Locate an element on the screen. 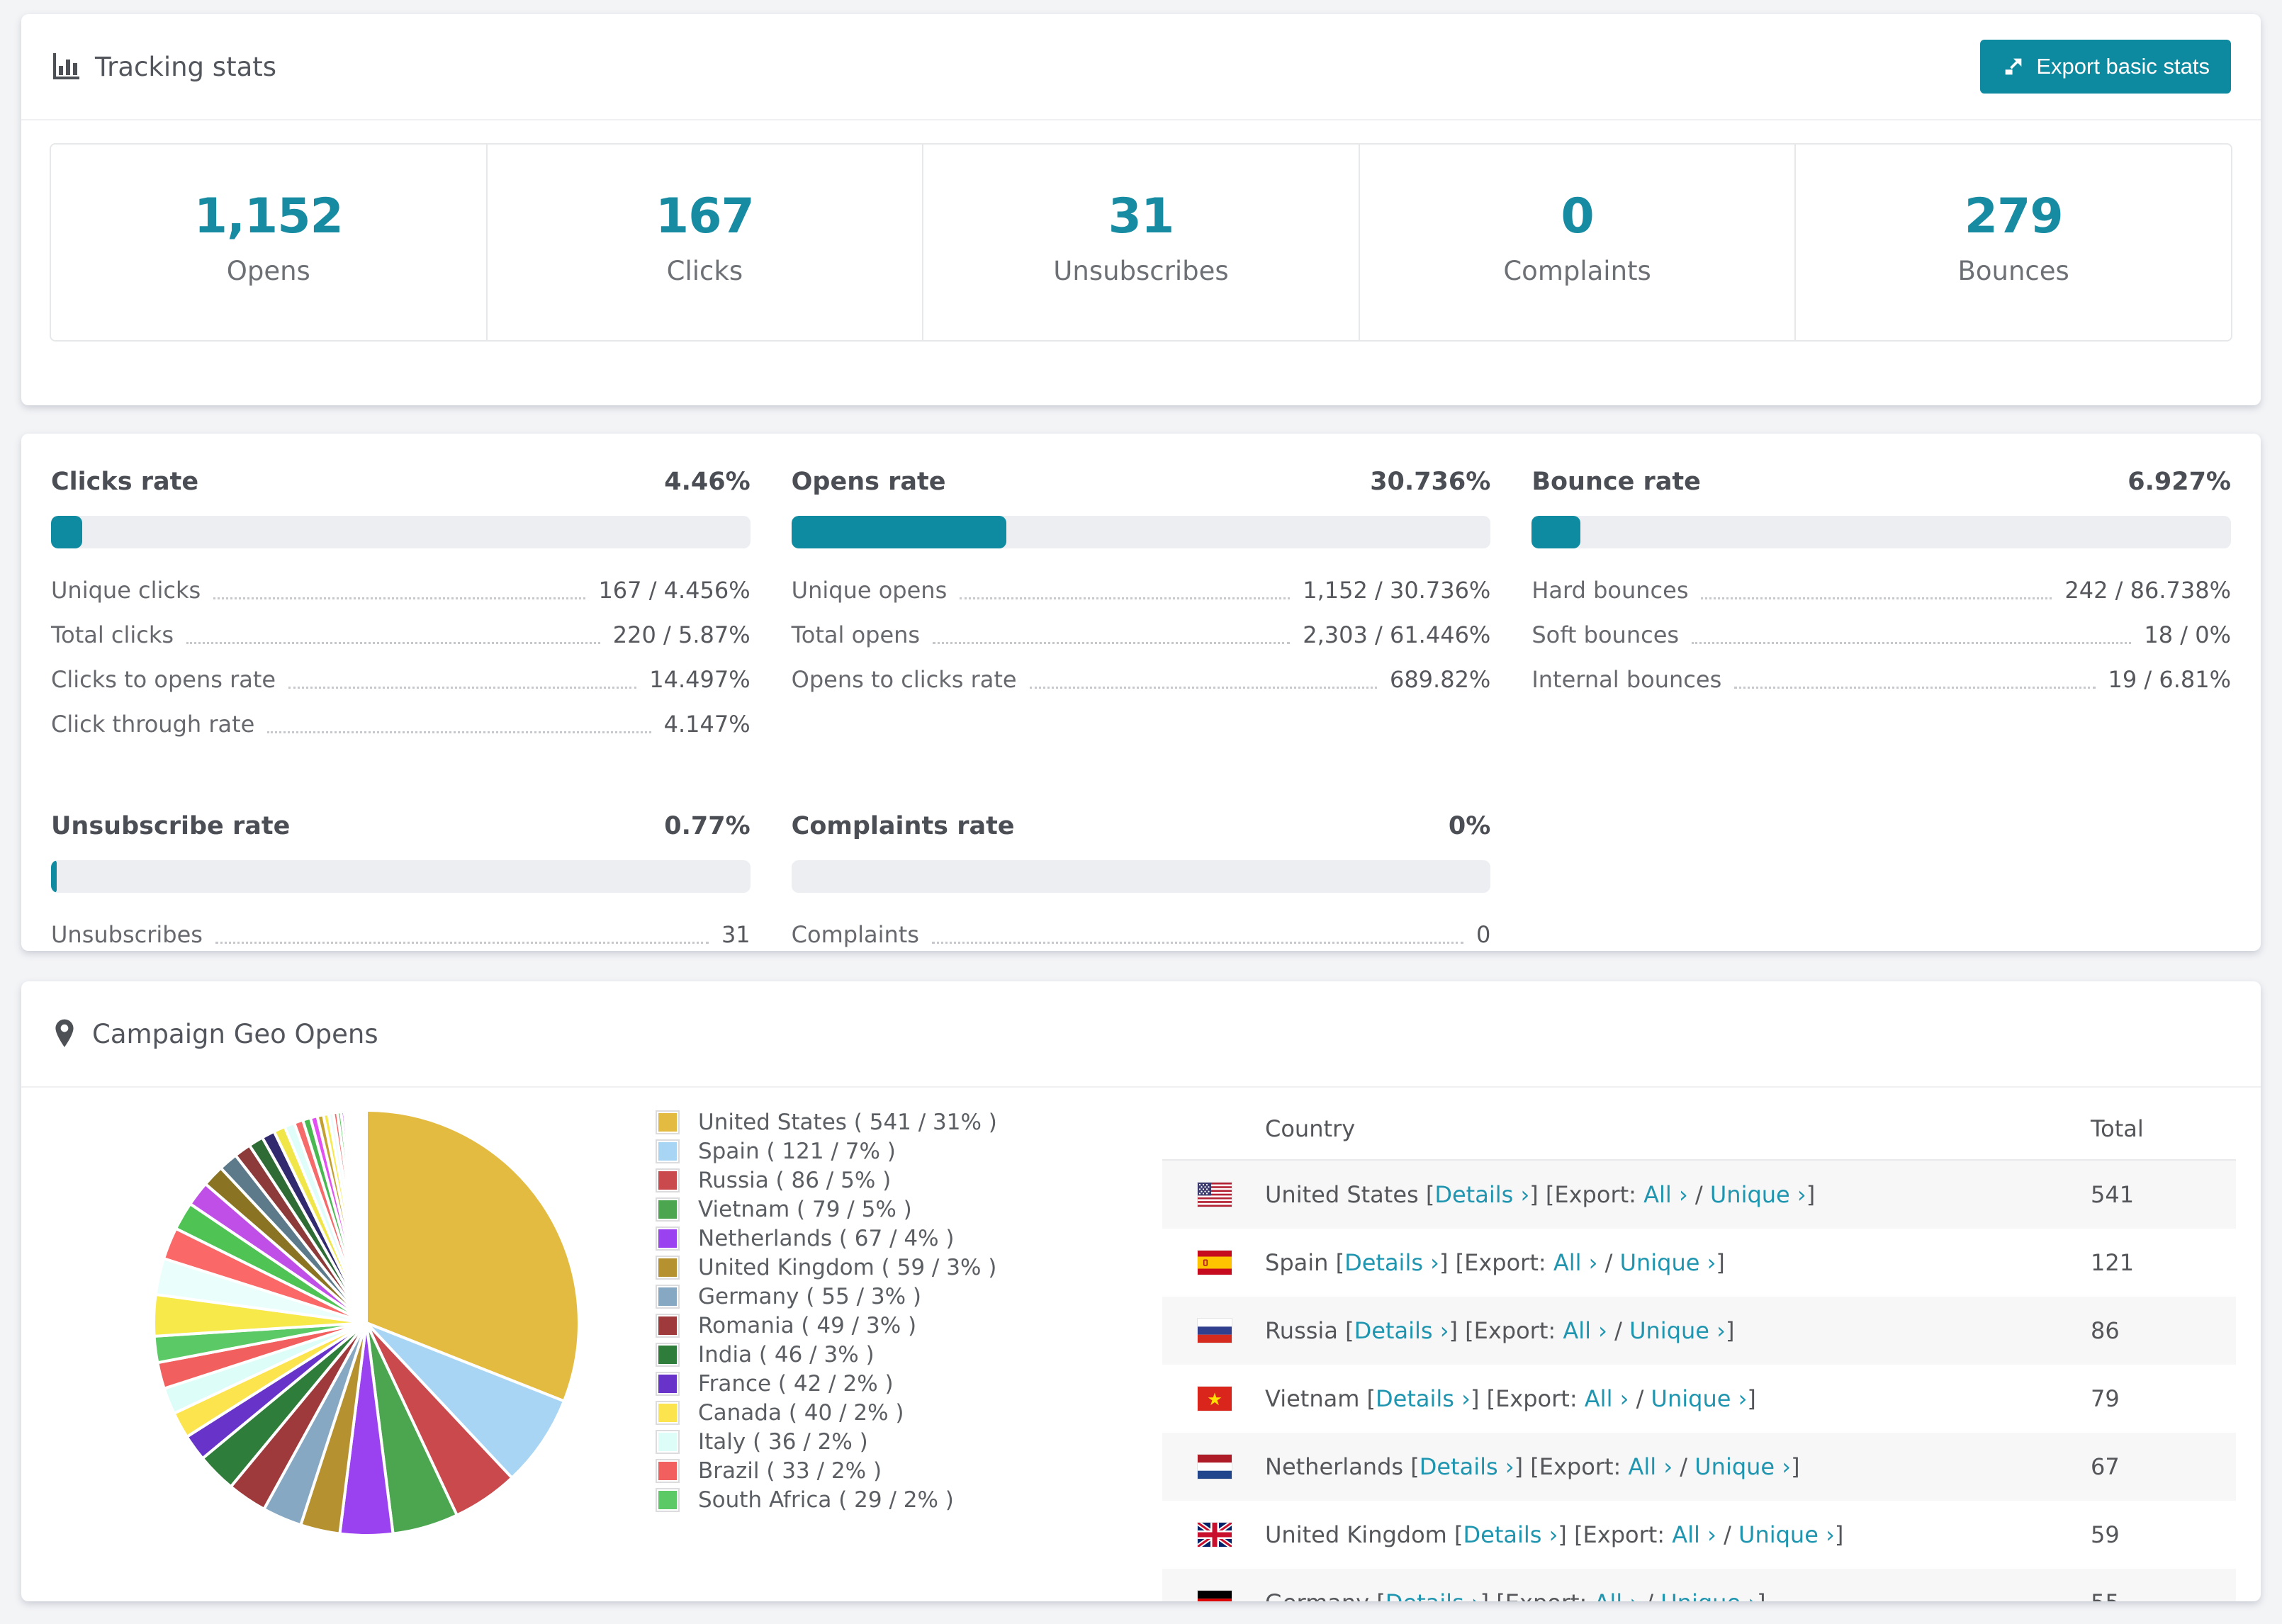  rate-title: Bounce rate is located at coordinates (1616, 482).